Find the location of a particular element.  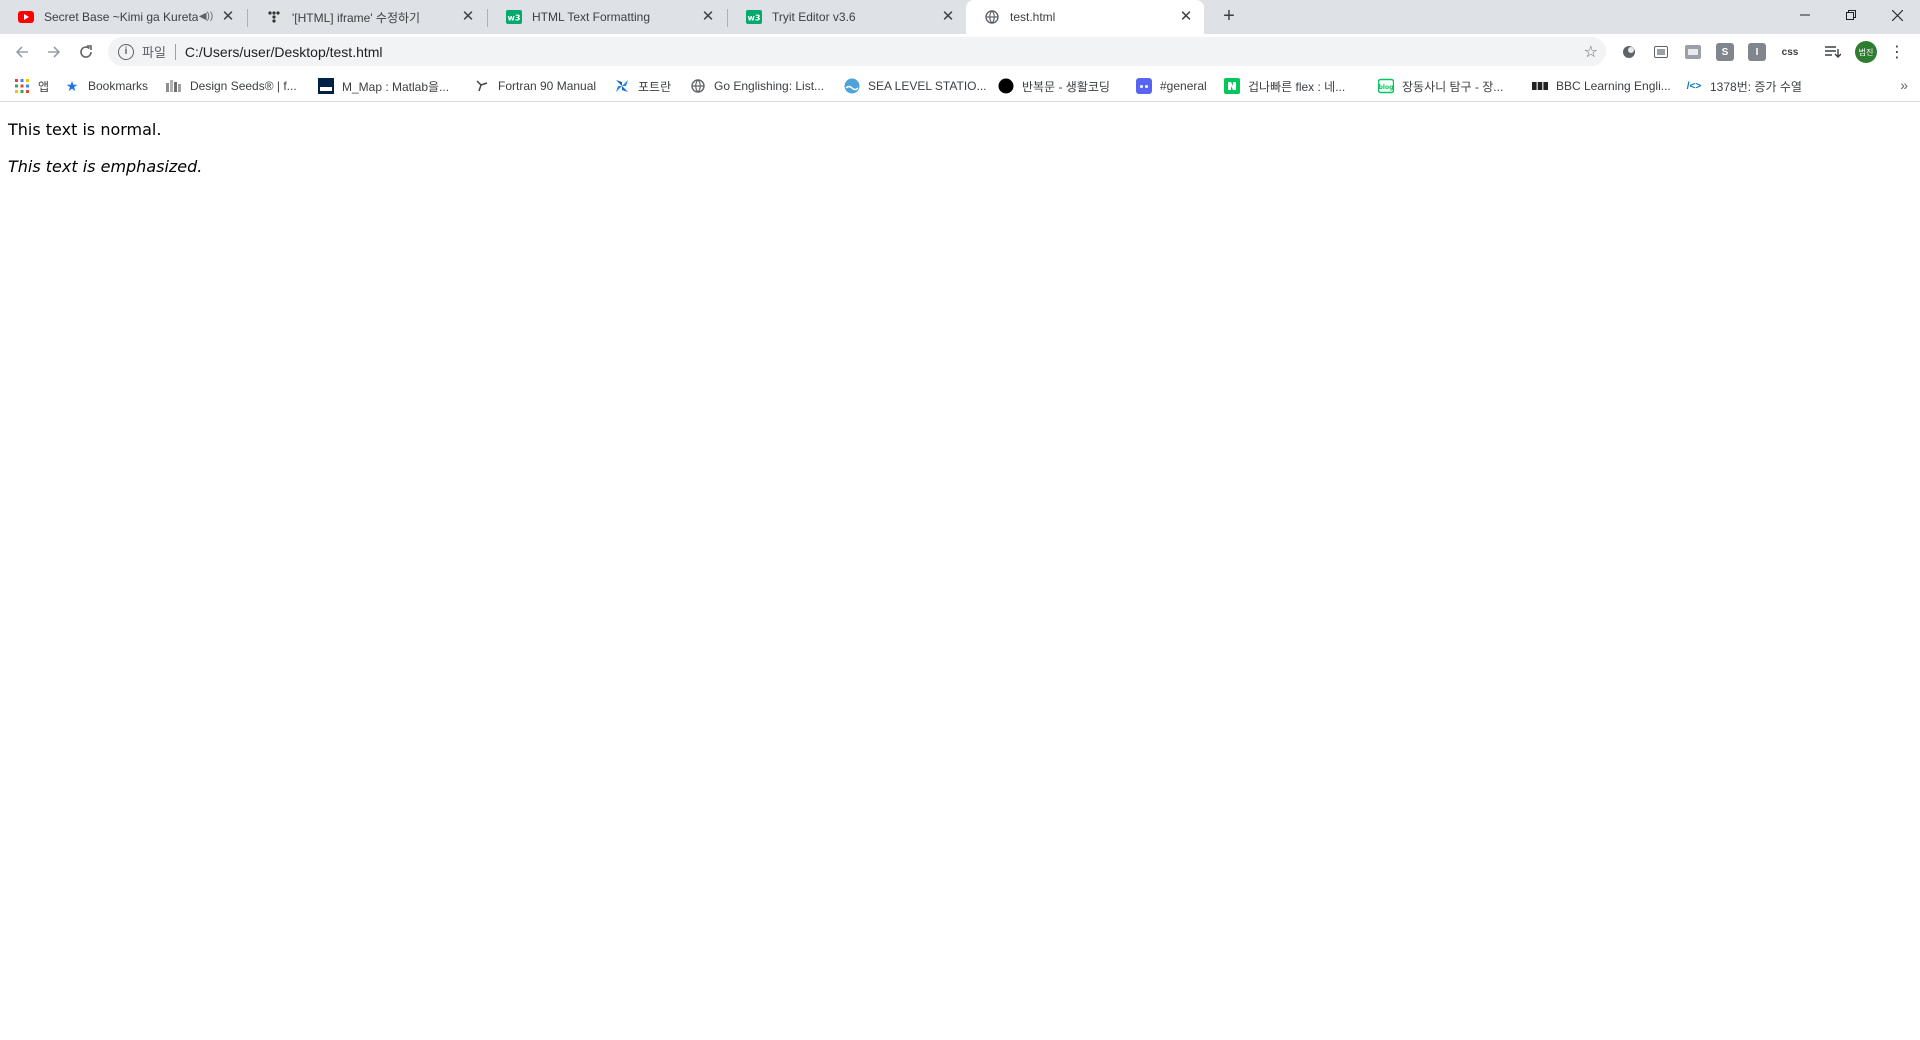

tab-title: HTML Text Formatting is located at coordinates (591, 17).